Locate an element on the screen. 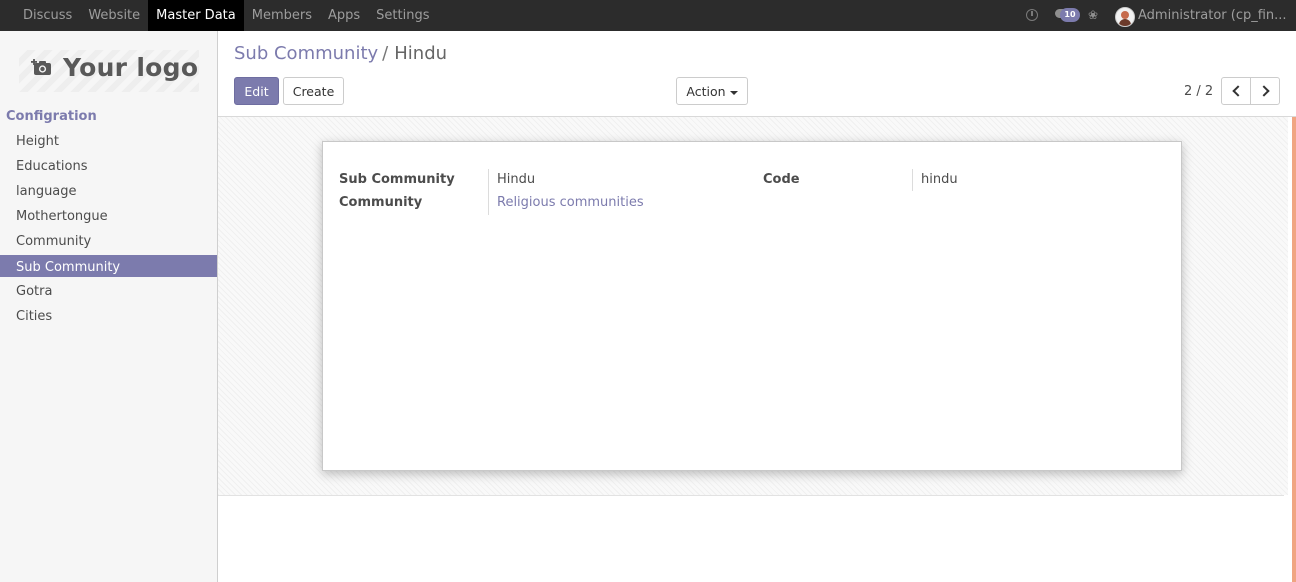  sidebar-item-mothertongue: Mothertongue is located at coordinates (108, 216).